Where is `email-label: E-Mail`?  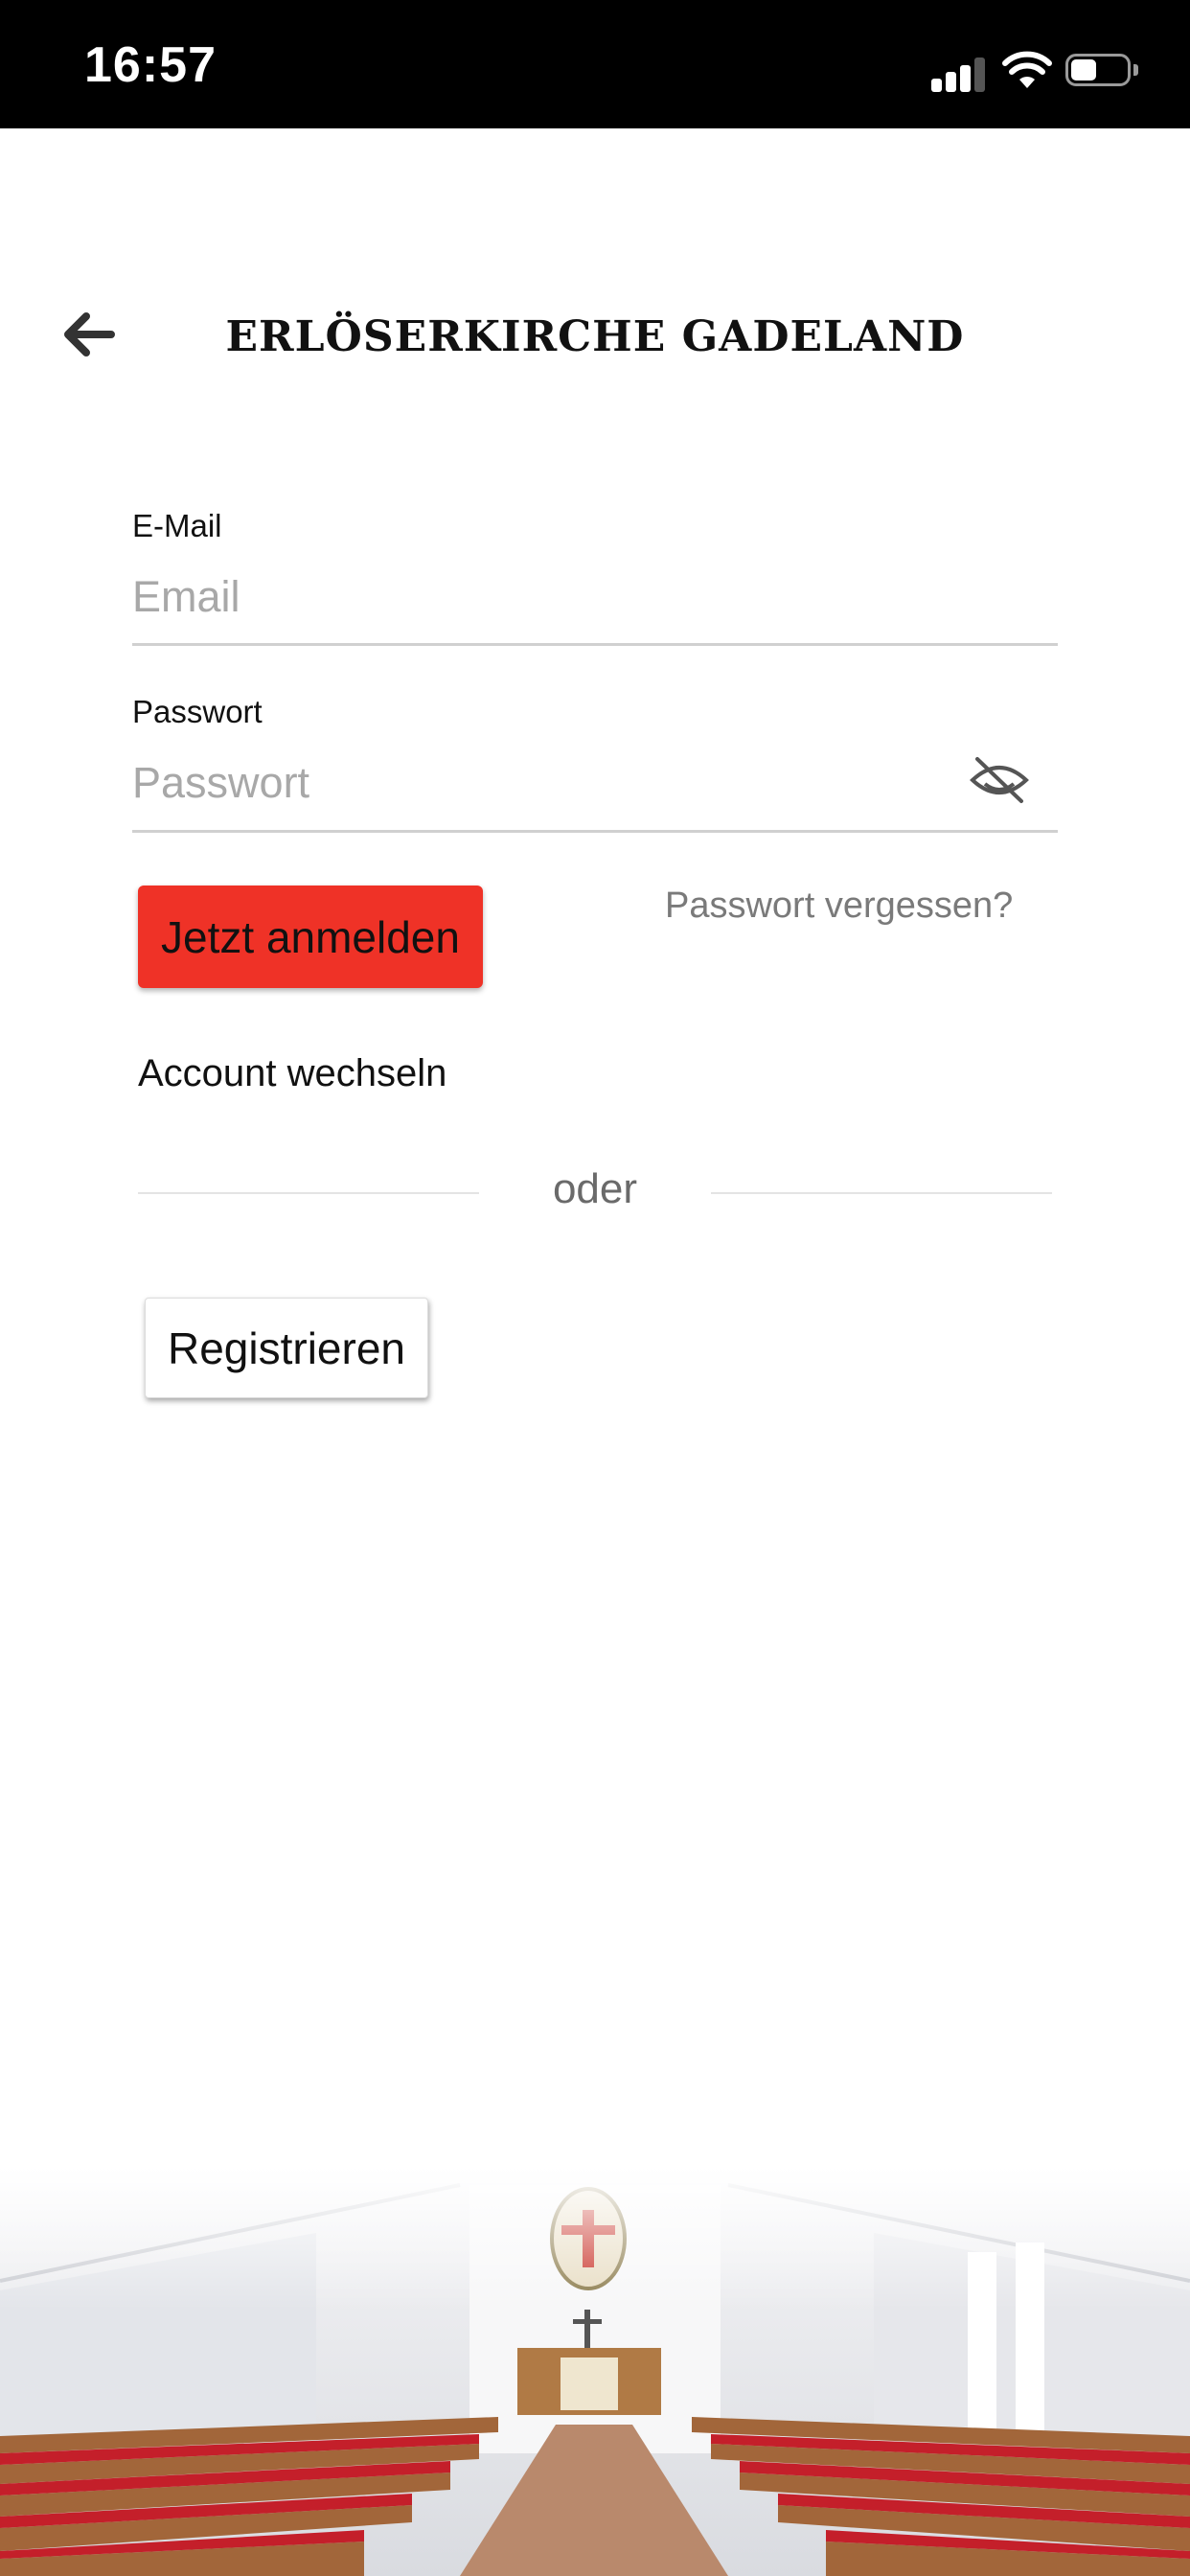
email-label: E-Mail is located at coordinates (177, 525).